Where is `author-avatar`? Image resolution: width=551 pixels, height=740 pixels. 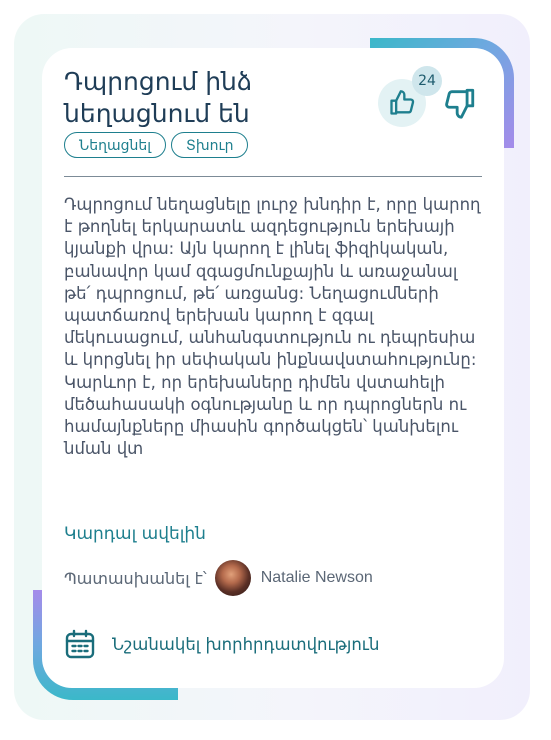
author-avatar is located at coordinates (232, 578).